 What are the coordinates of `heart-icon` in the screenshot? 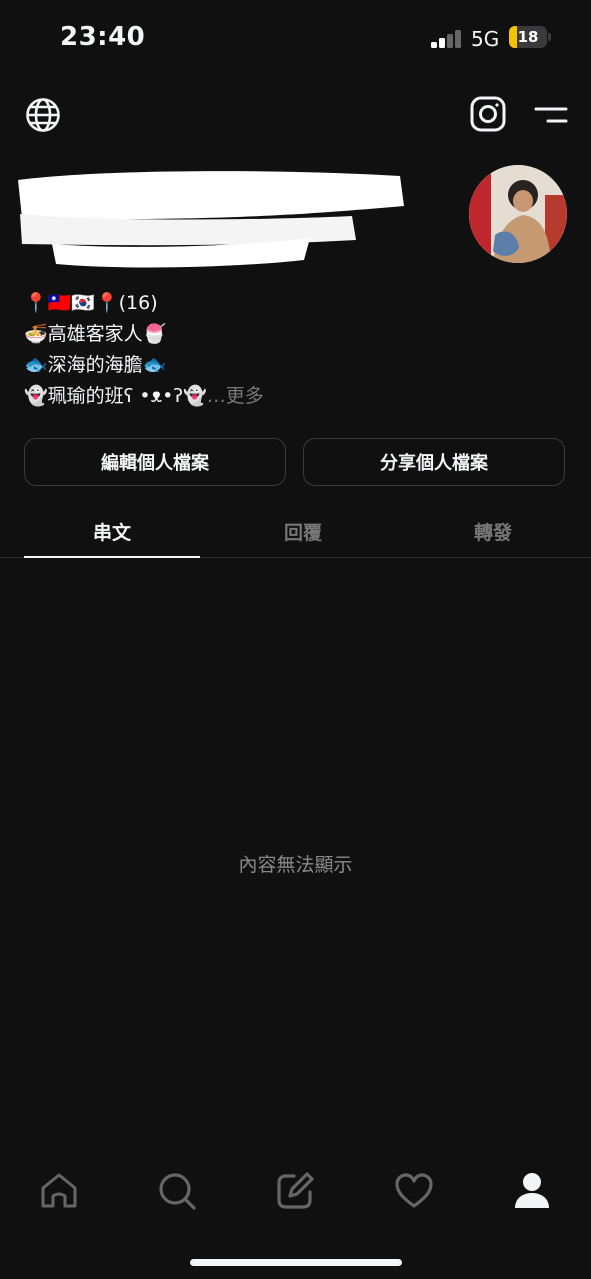 It's located at (414, 1191).